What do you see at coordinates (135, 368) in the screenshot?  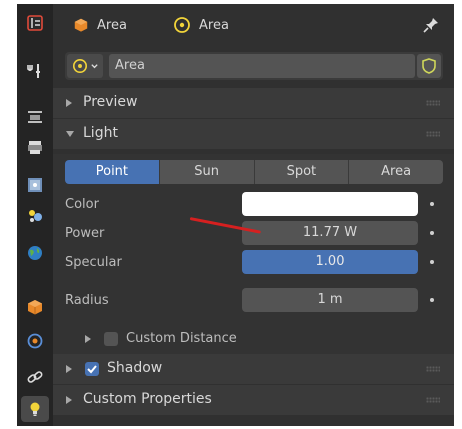 I see `shadow-panel-title: Shadow` at bounding box center [135, 368].